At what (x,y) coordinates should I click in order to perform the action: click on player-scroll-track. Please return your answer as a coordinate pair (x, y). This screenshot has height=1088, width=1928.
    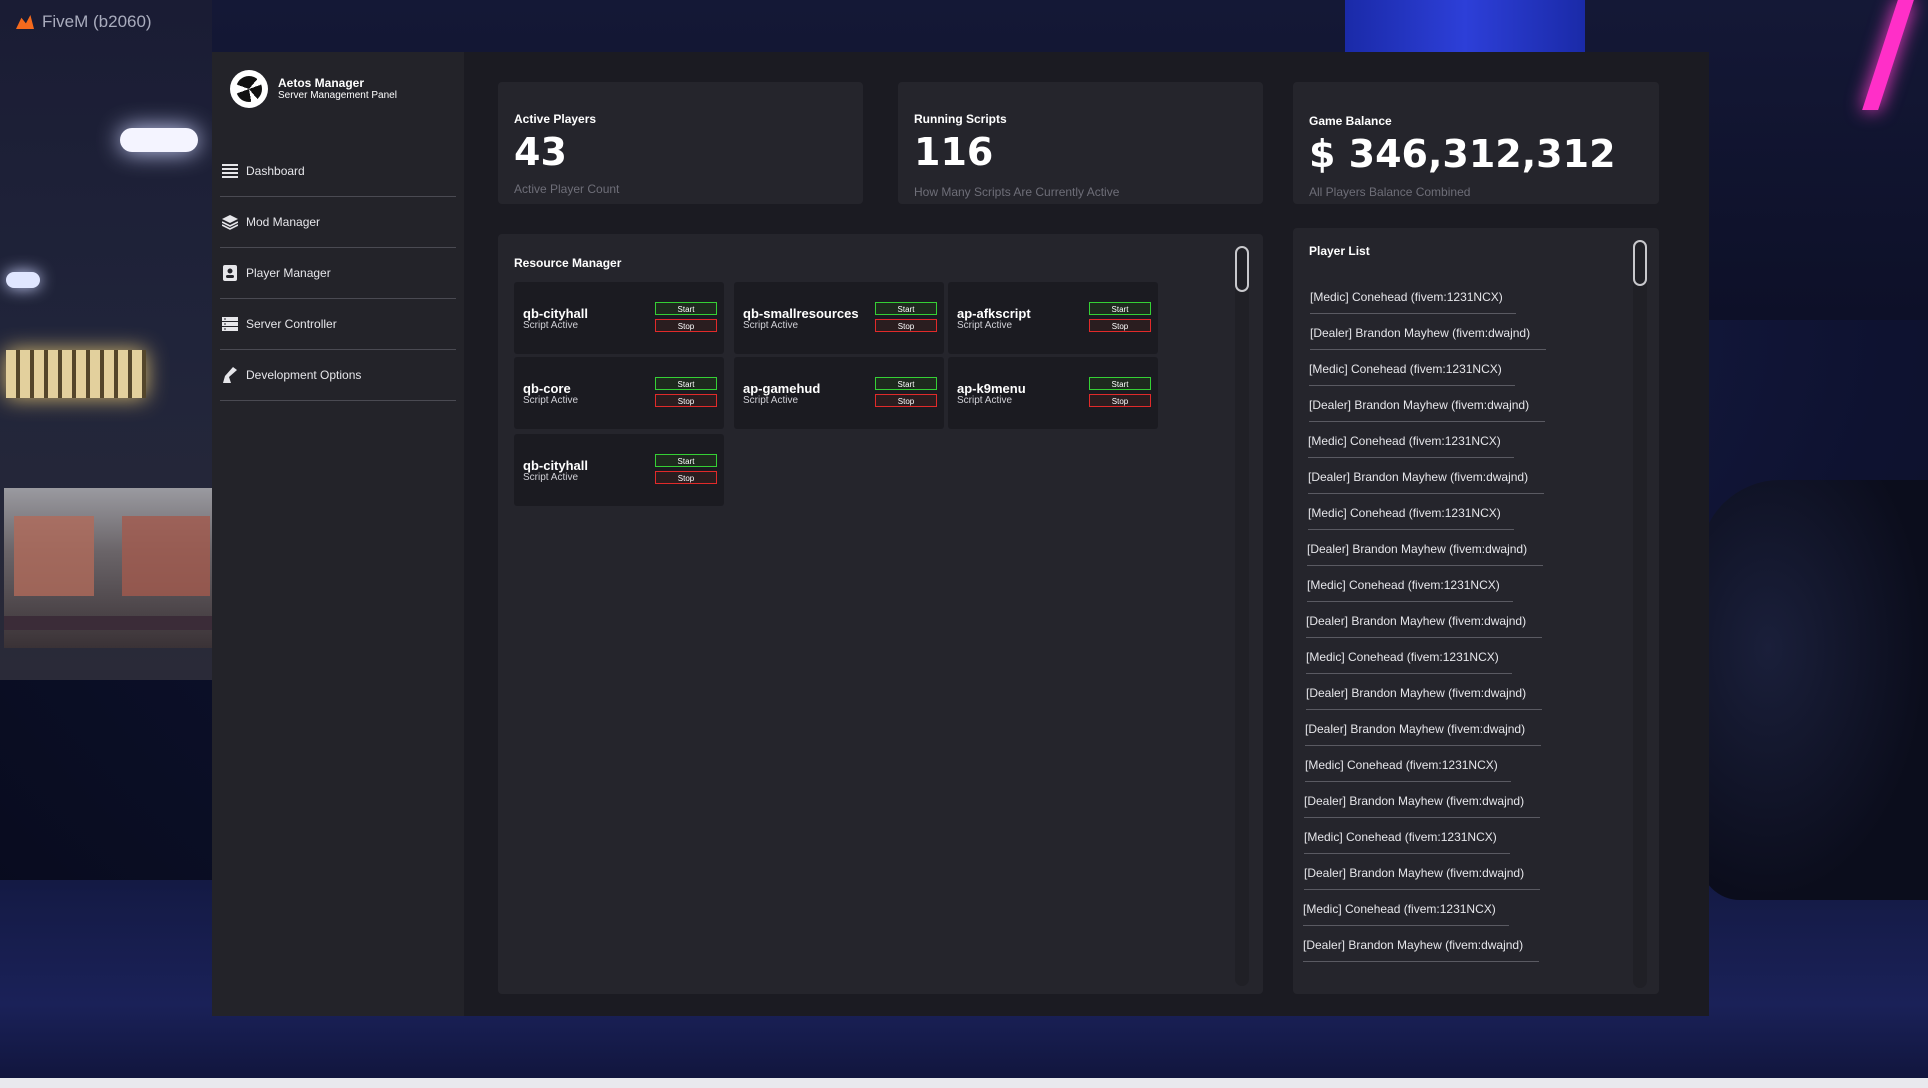
    Looking at the image, I should click on (1640, 614).